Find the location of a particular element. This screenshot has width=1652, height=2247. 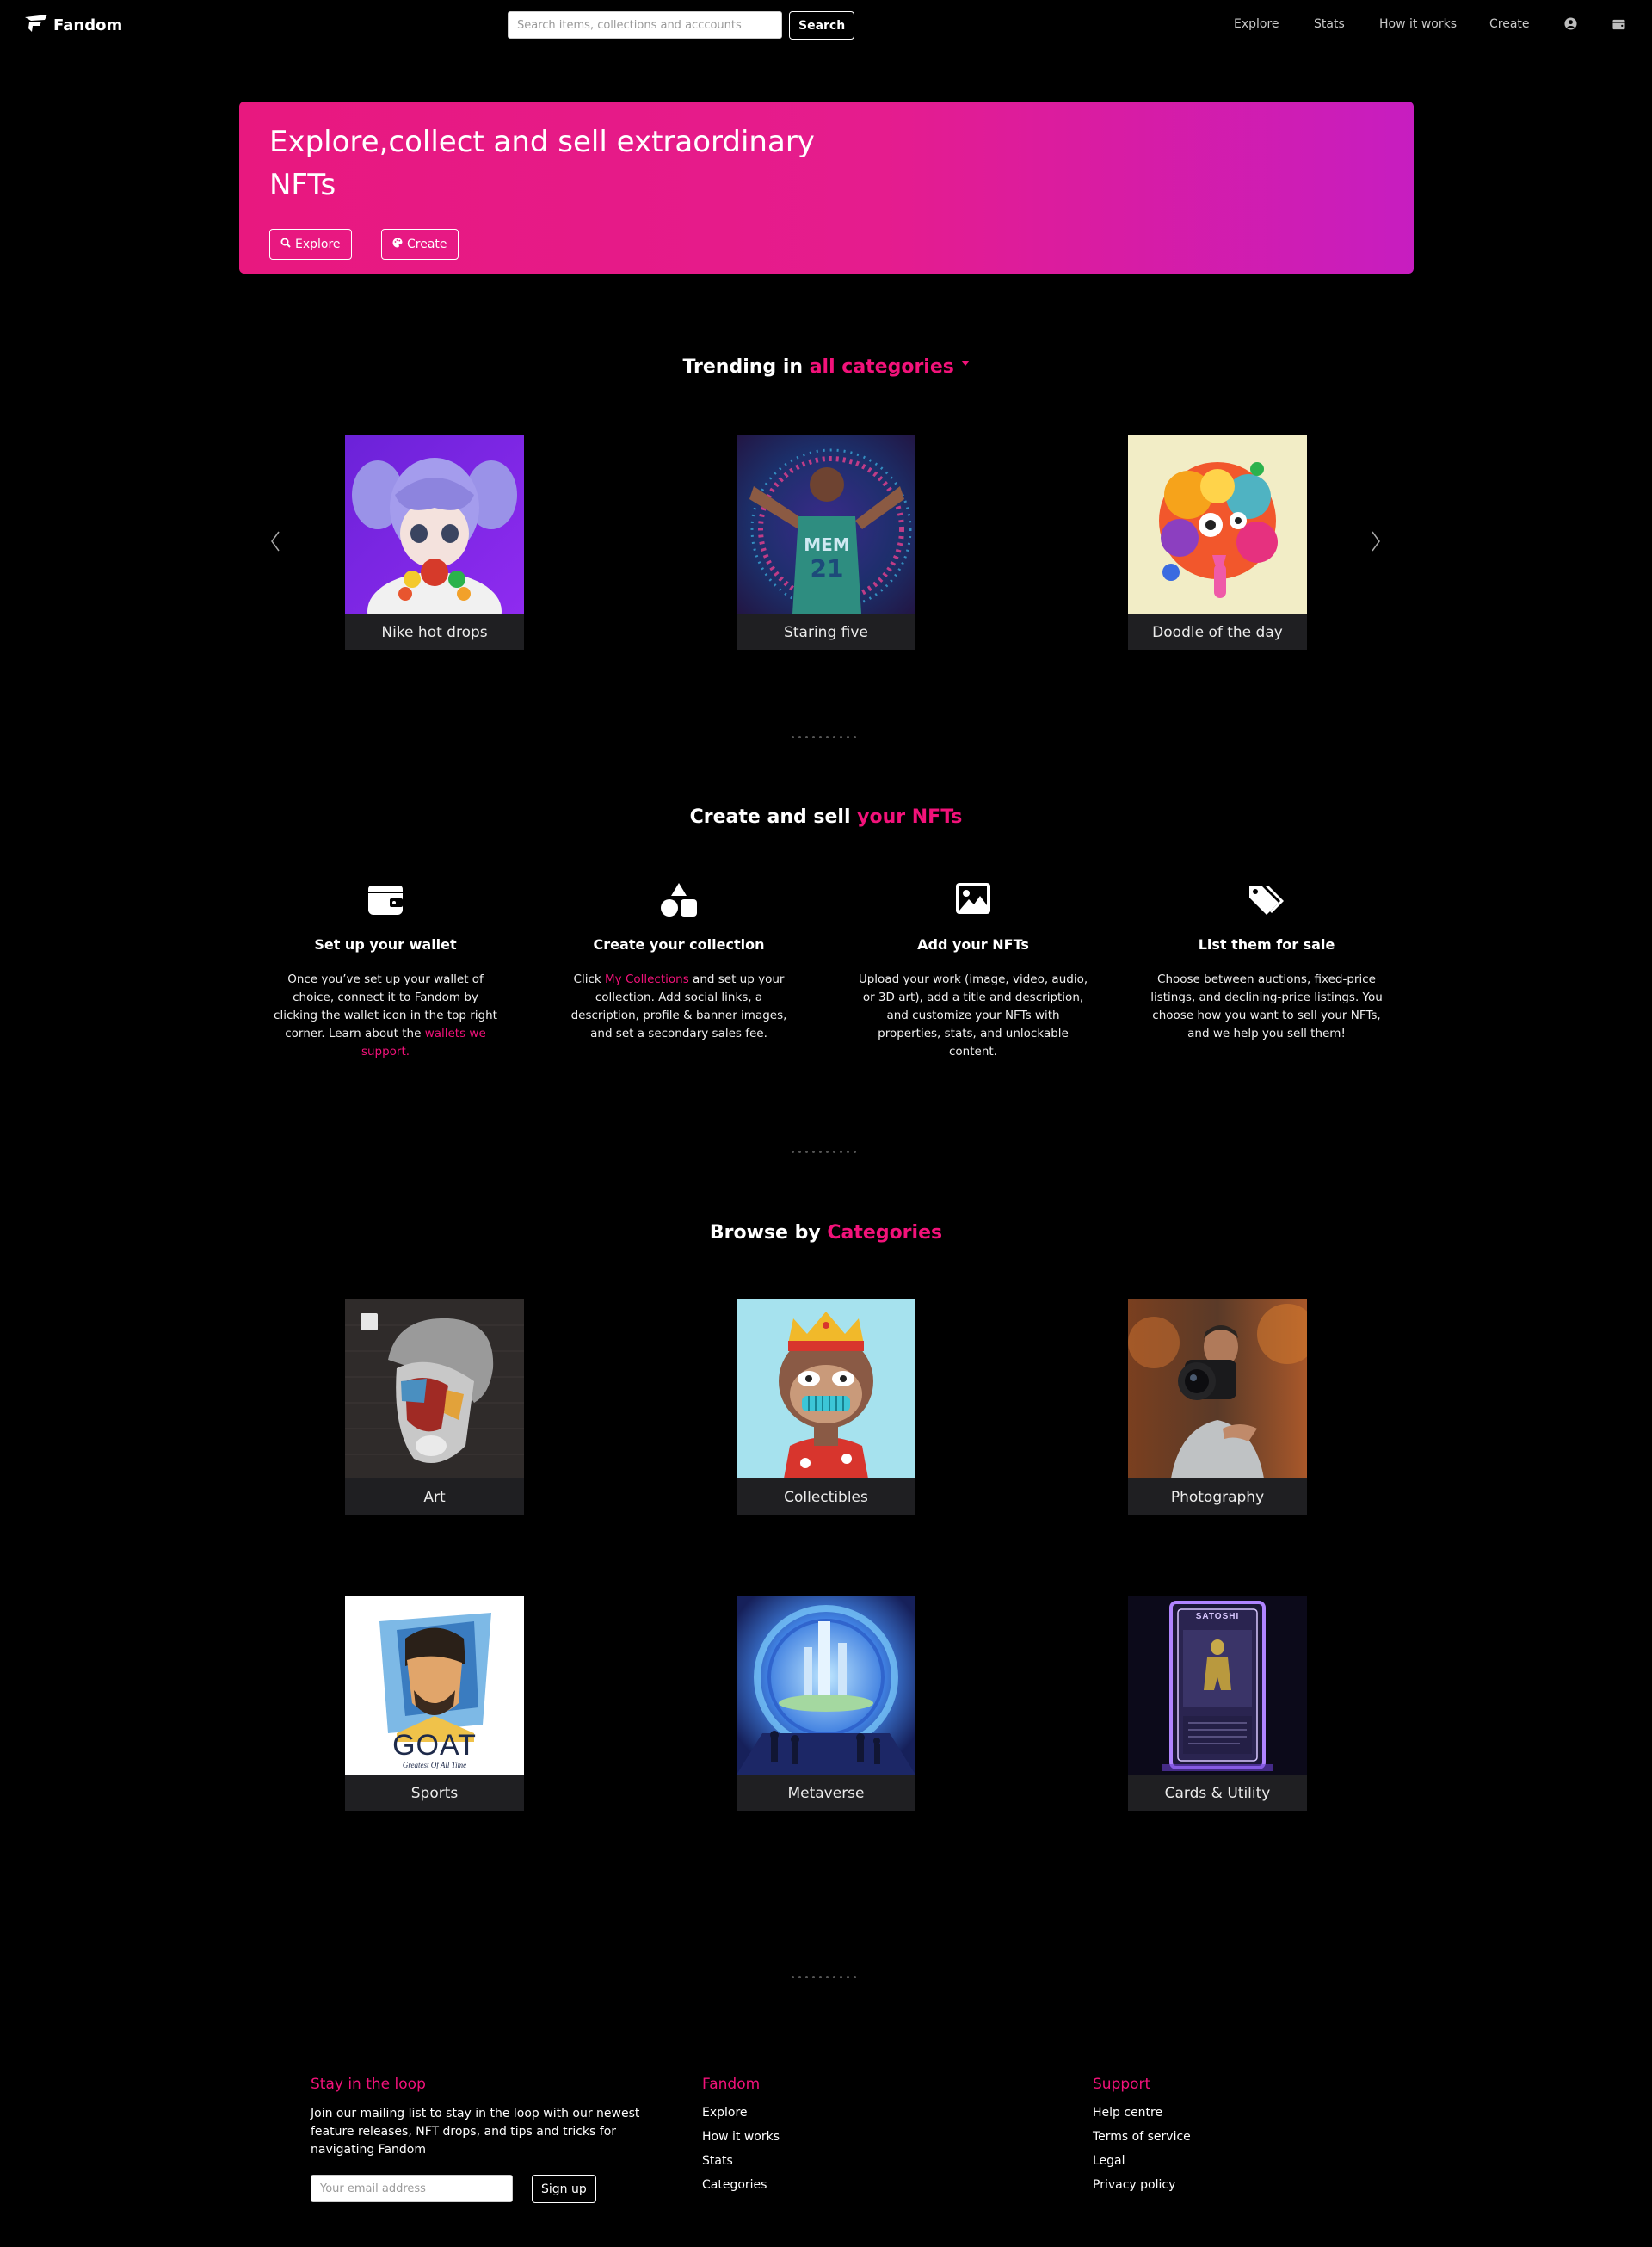

trending-category-label: all categories is located at coordinates (882, 367).